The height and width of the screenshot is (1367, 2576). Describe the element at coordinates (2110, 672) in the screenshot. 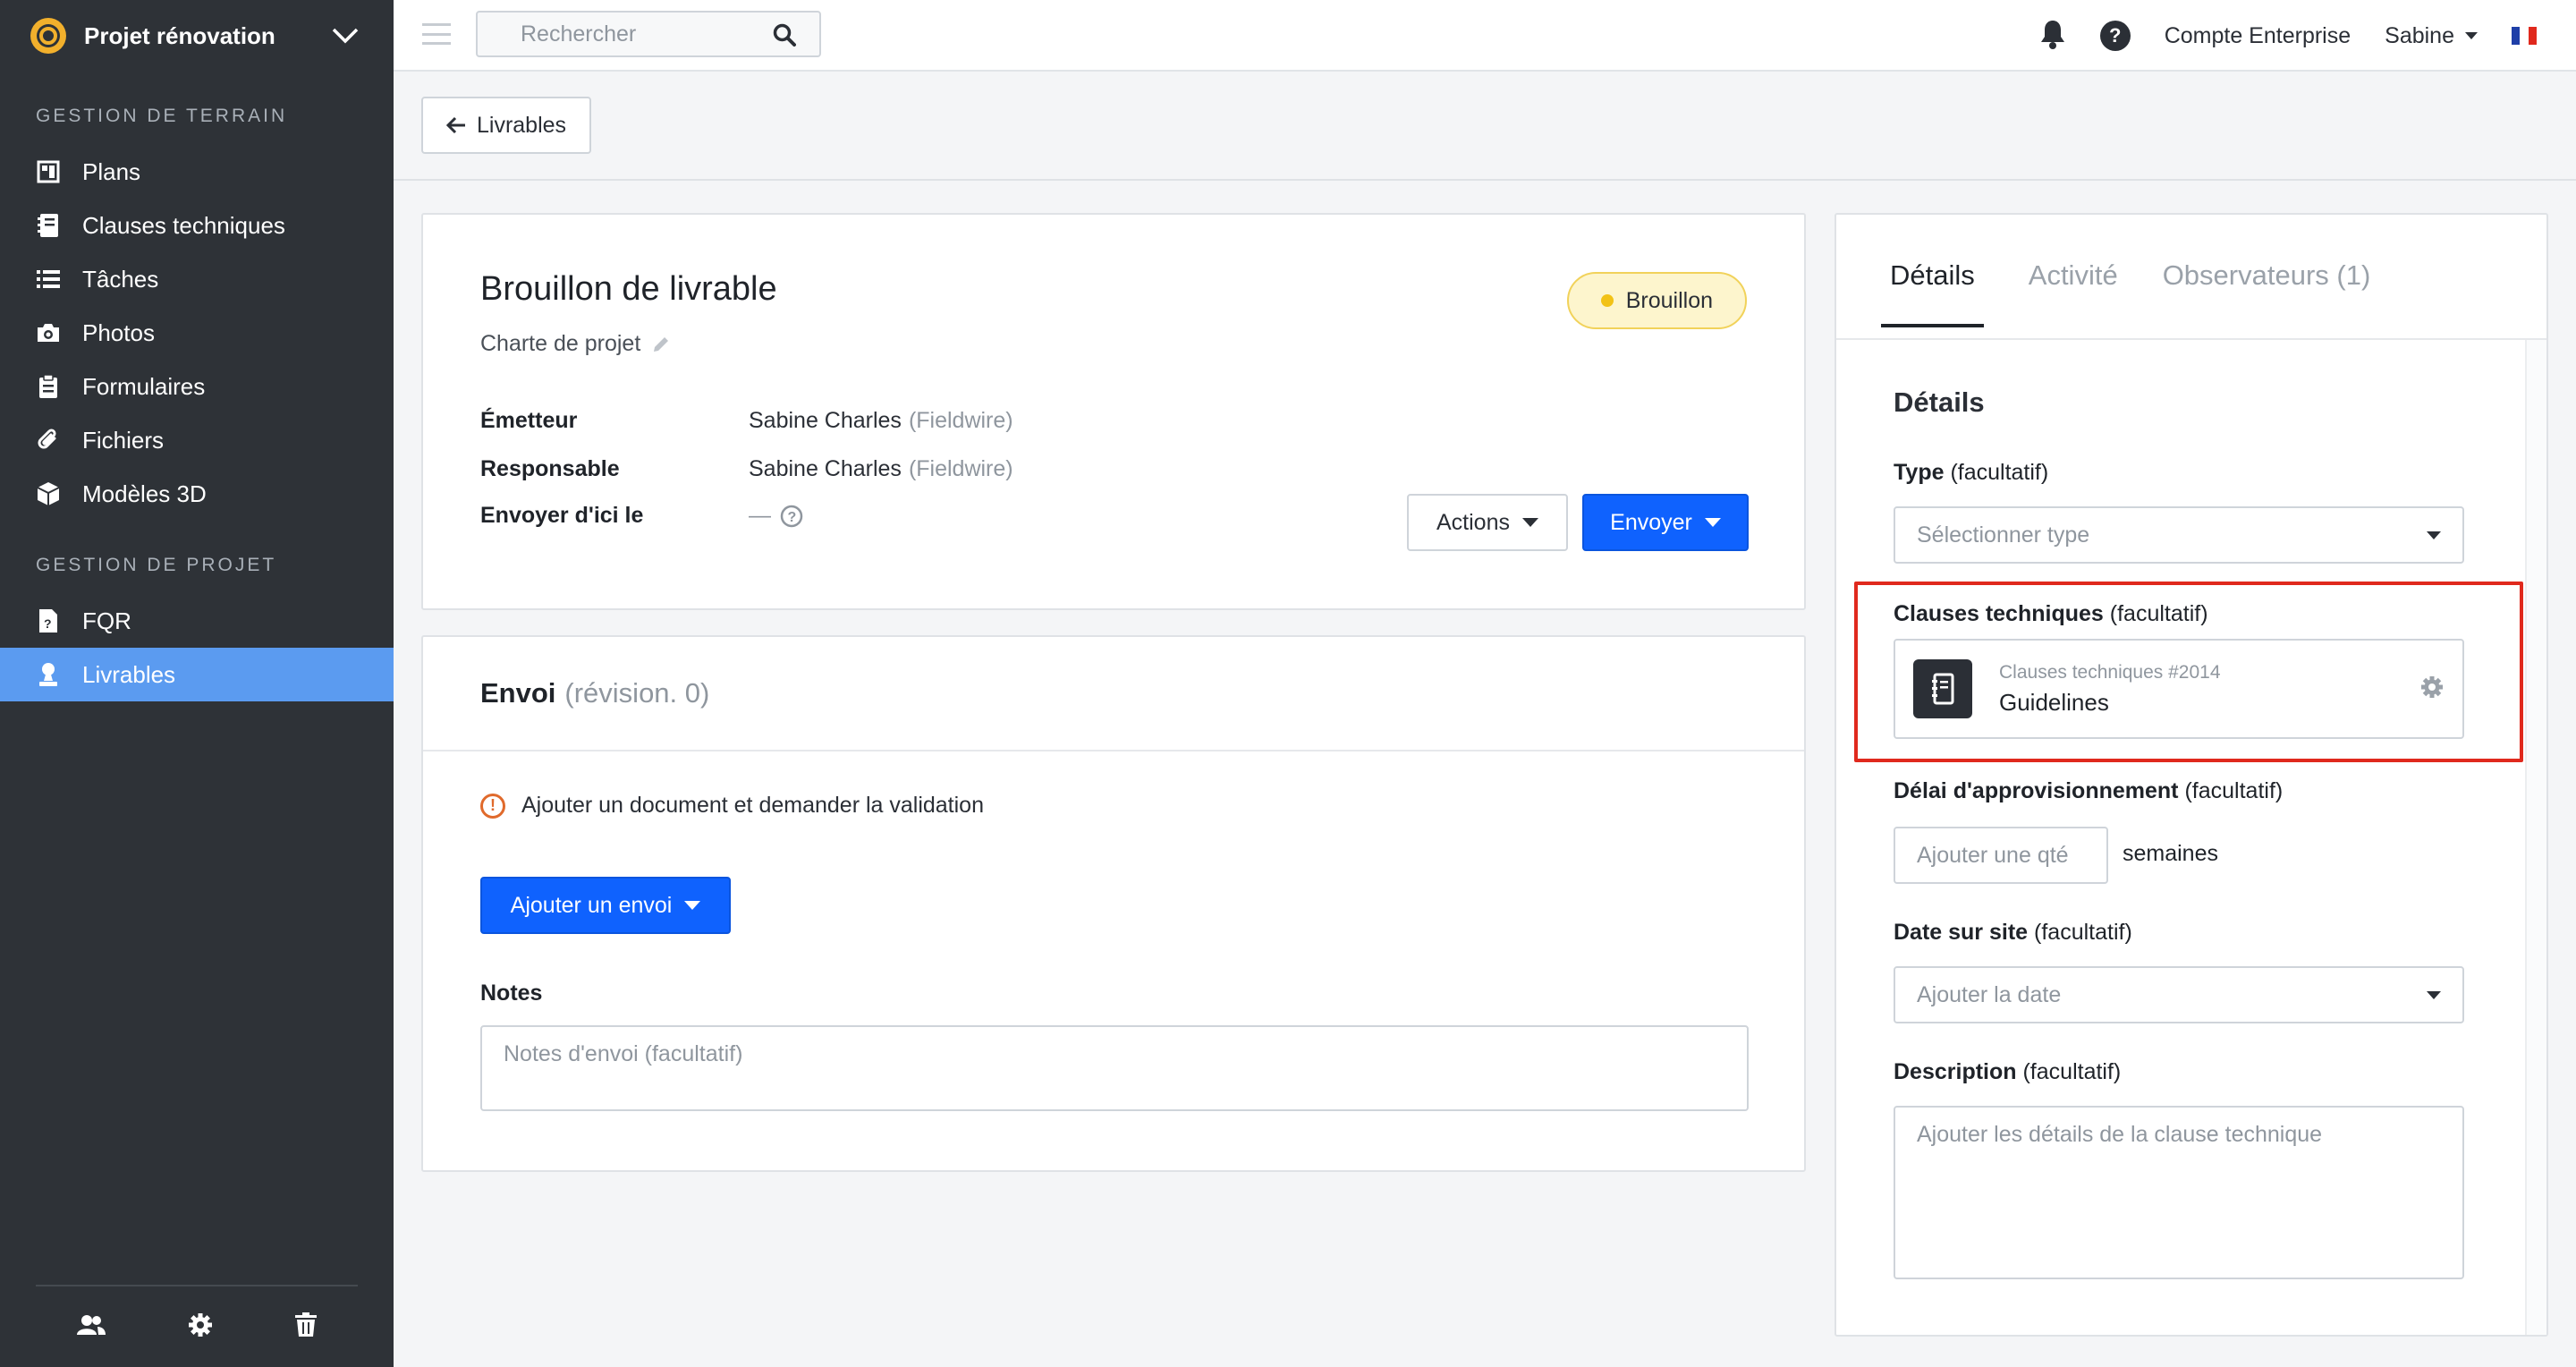

I see `spec-number: Clauses techniques #2014` at that location.